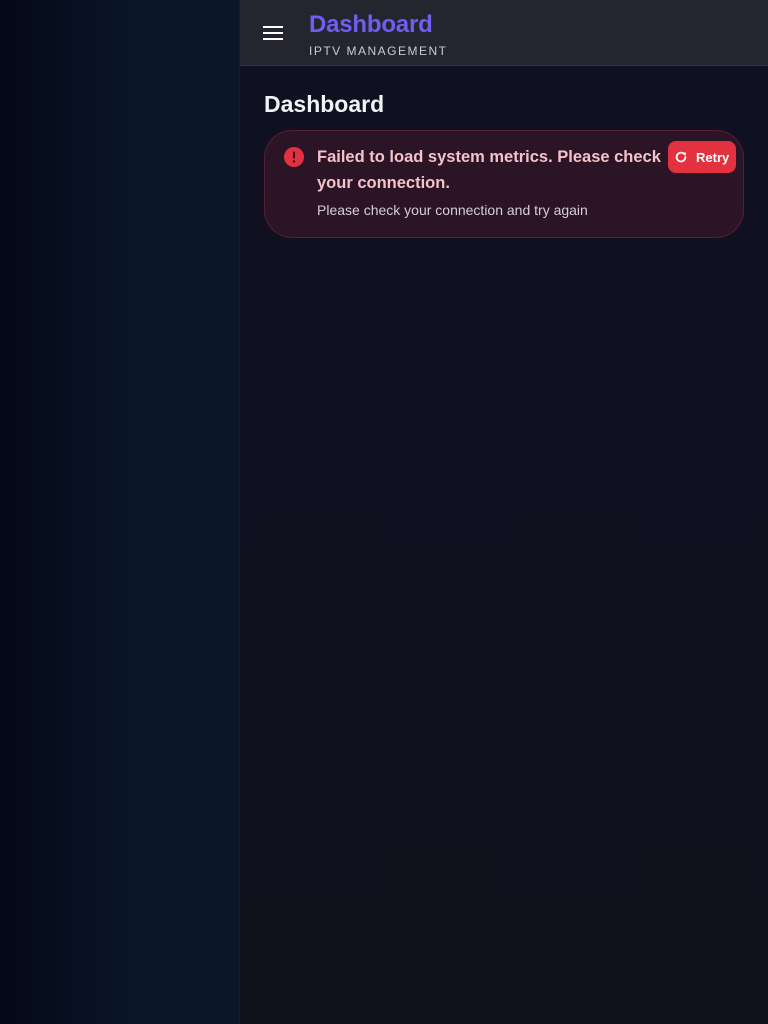 The height and width of the screenshot is (1024, 768). Describe the element at coordinates (378, 51) in the screenshot. I see `app-subtitle: IPTV MANAGEMENT` at that location.